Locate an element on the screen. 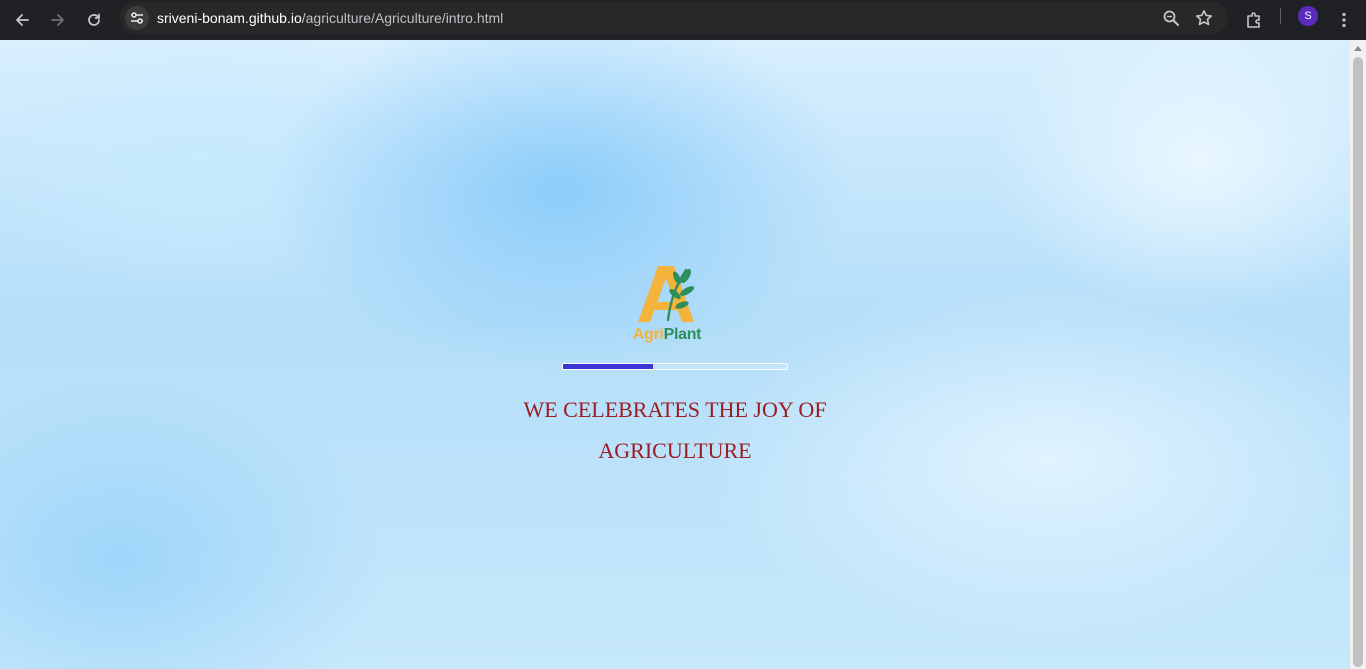 The height and width of the screenshot is (669, 1366). kebab-menu-icon is located at coordinates (1344, 20).